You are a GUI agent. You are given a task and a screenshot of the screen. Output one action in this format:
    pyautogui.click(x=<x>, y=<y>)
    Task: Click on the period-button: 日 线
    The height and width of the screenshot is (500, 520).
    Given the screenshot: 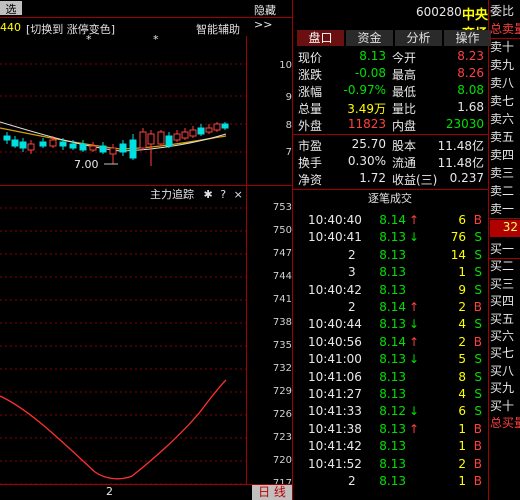 What is the action you would take?
    pyautogui.click(x=272, y=492)
    